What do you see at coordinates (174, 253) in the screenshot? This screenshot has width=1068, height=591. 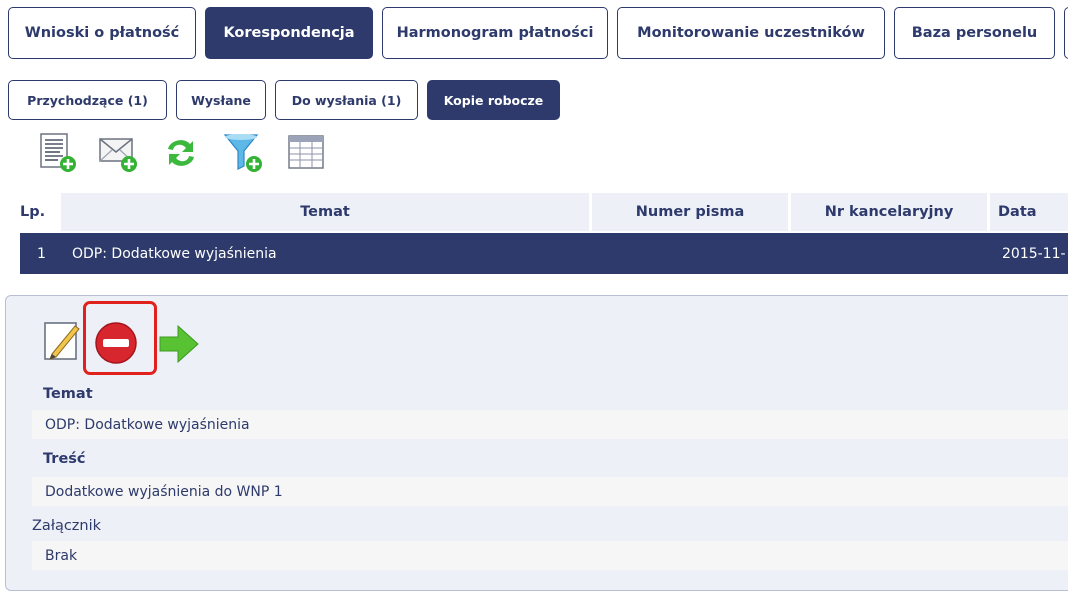 I see `row-temat: ODP: Dodatkowe wyjaśnienia` at bounding box center [174, 253].